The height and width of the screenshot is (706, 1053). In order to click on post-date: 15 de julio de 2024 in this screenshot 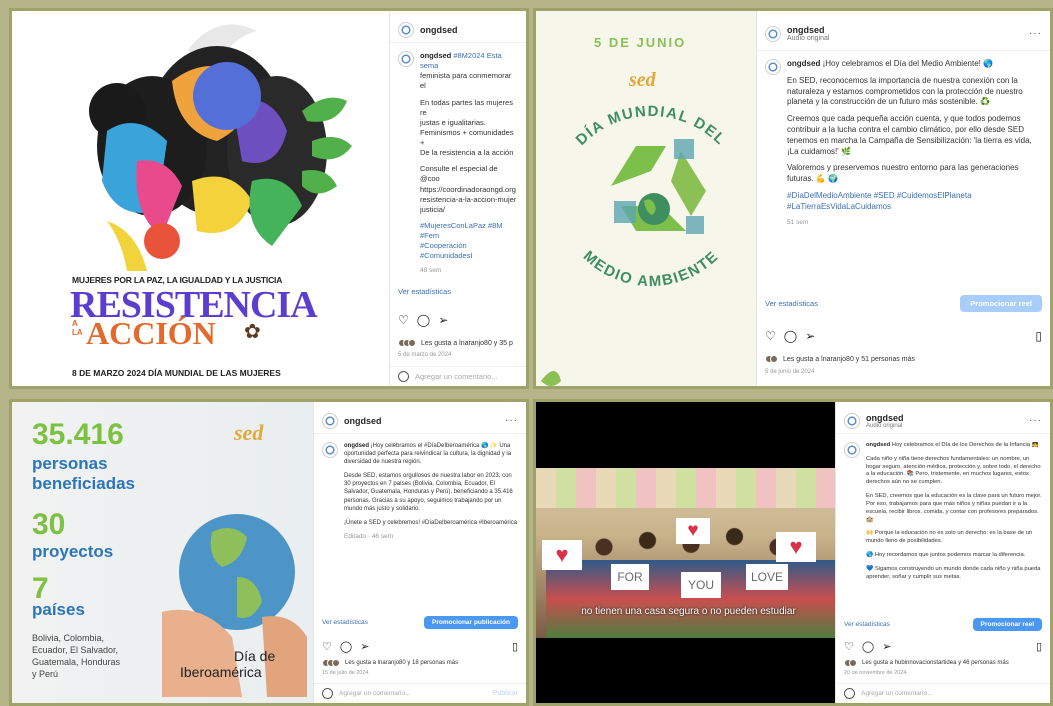, I will do `click(345, 673)`.